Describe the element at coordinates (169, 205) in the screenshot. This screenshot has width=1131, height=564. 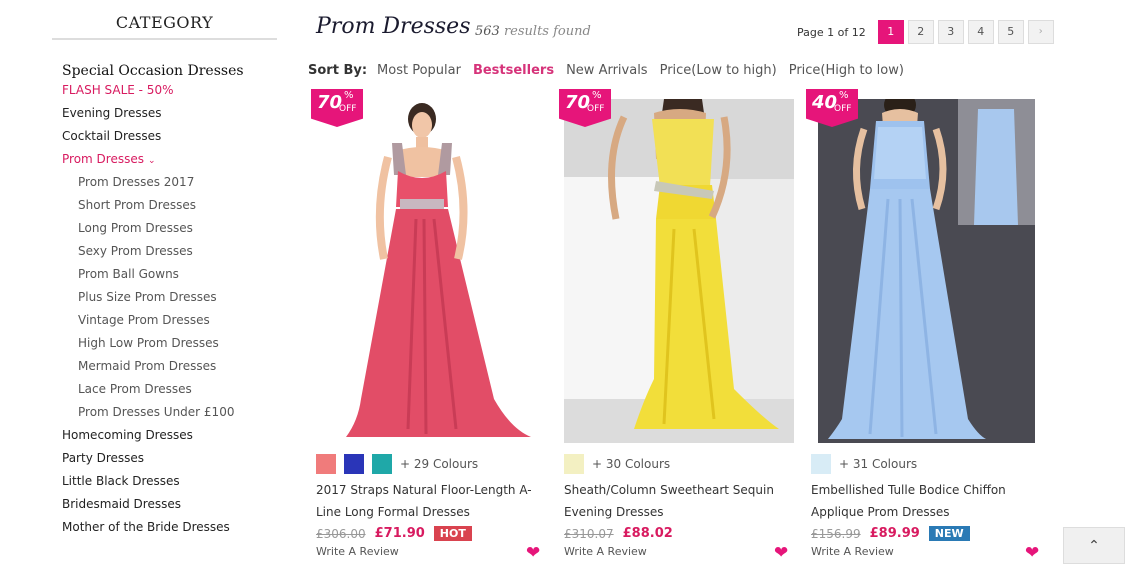
I see `subcategory-item: Short Prom Dresses` at that location.